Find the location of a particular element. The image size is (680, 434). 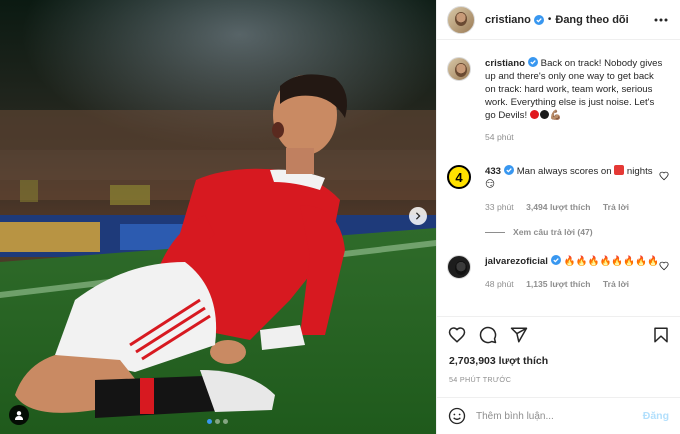

share-button is located at coordinates (519, 335).